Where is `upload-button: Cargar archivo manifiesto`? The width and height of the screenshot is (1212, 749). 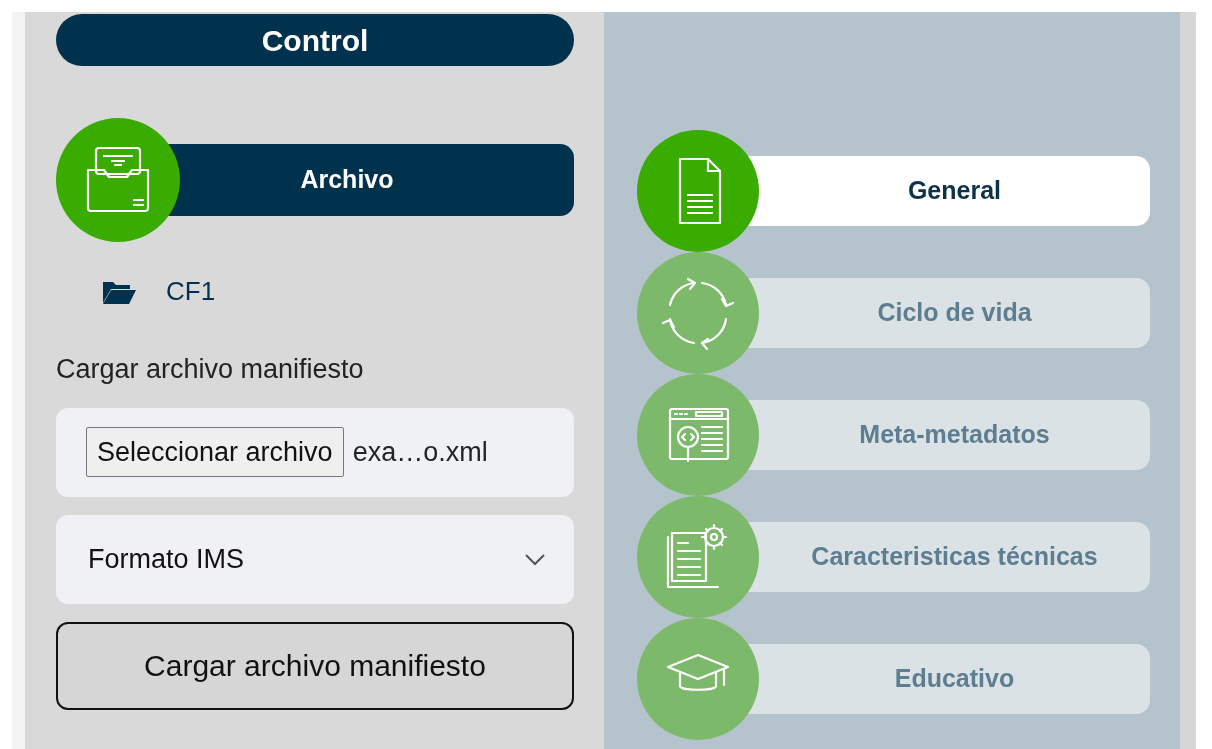 upload-button: Cargar archivo manifiesto is located at coordinates (315, 665).